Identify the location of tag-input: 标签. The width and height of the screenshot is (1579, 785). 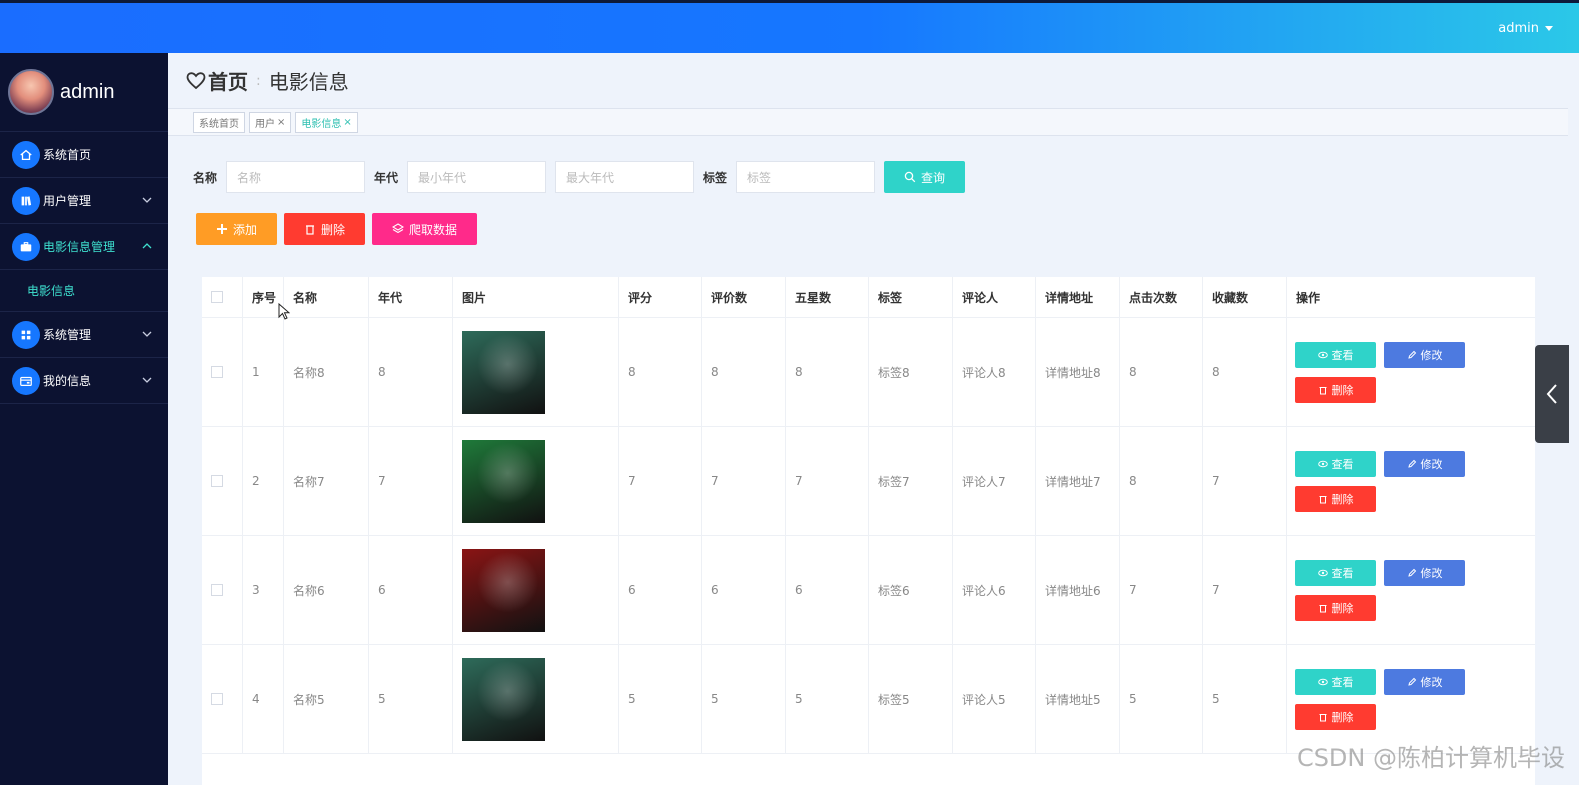
(806, 177).